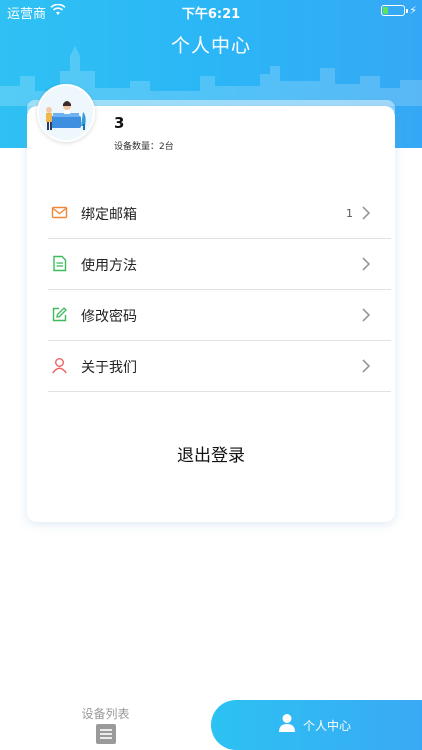  Describe the element at coordinates (119, 123) in the screenshot. I see `username: 3` at that location.